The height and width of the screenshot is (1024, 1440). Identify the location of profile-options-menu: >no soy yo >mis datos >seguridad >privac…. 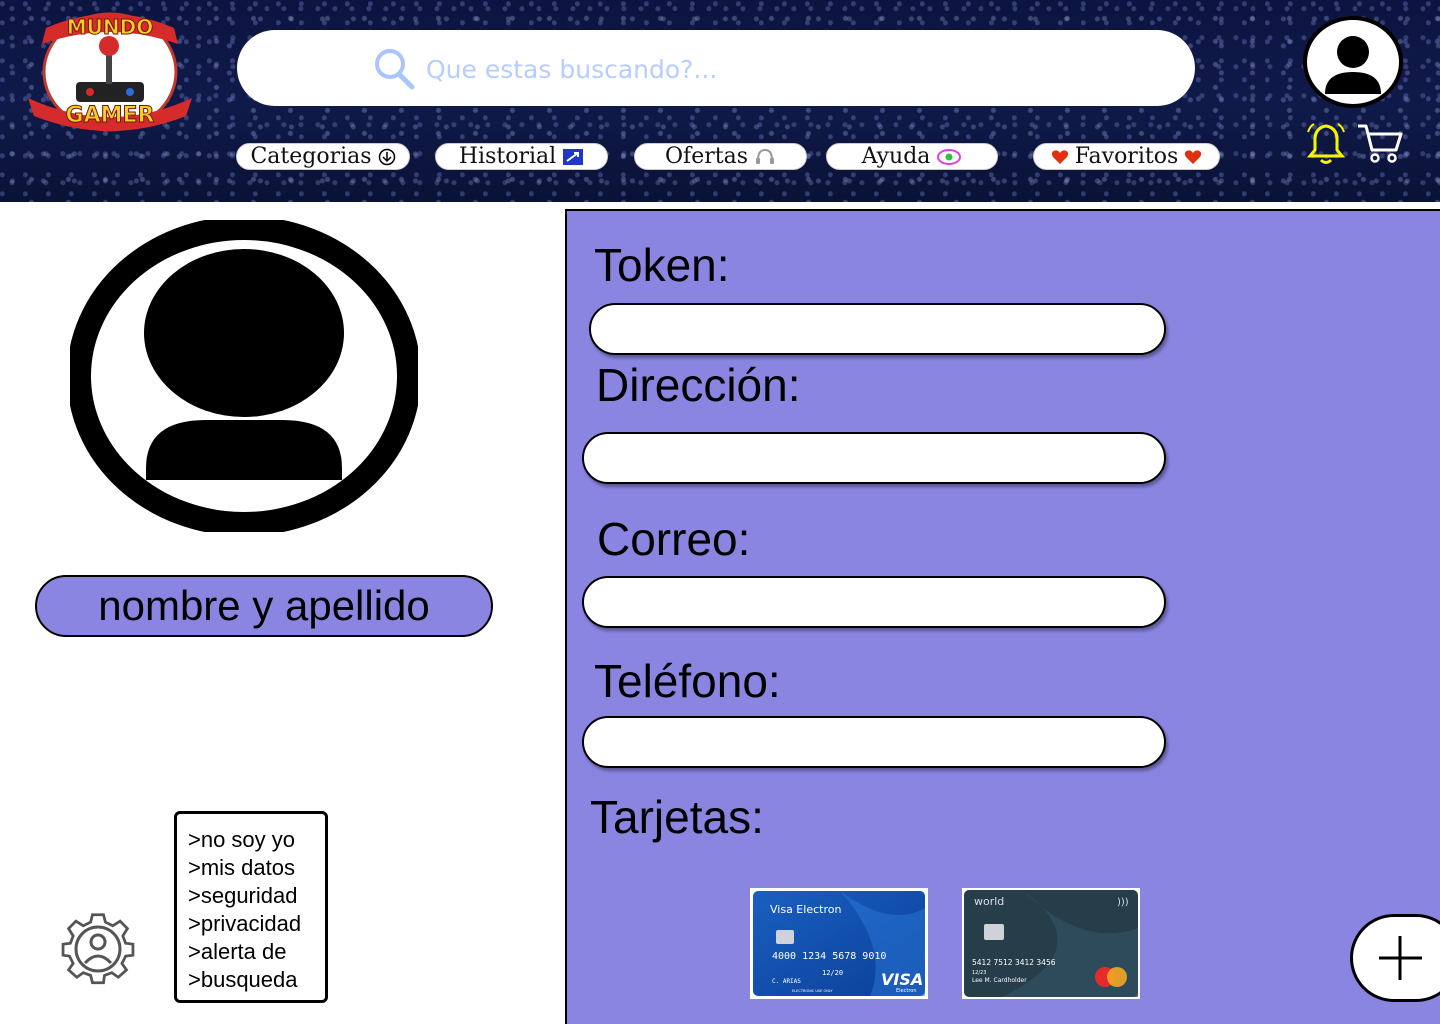
(251, 907).